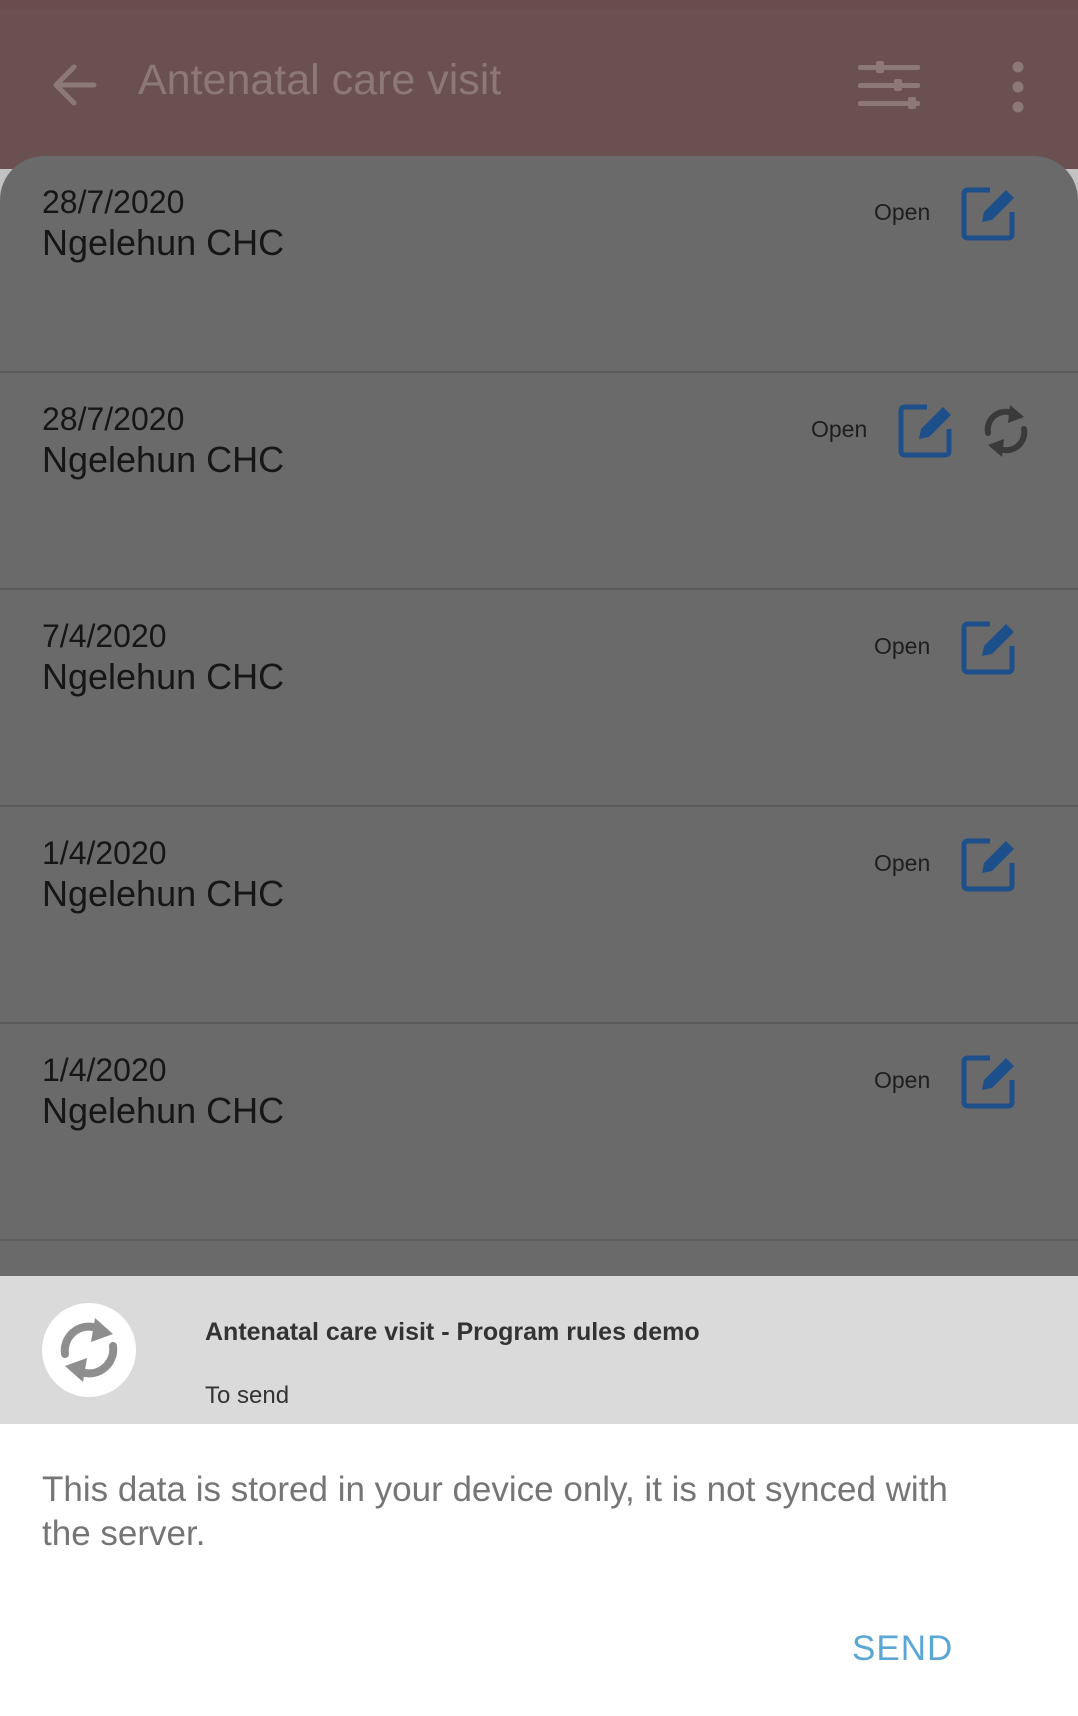  Describe the element at coordinates (539, 698) in the screenshot. I see `event-card: 7/4/2020 Ngelehun CHC Open` at that location.